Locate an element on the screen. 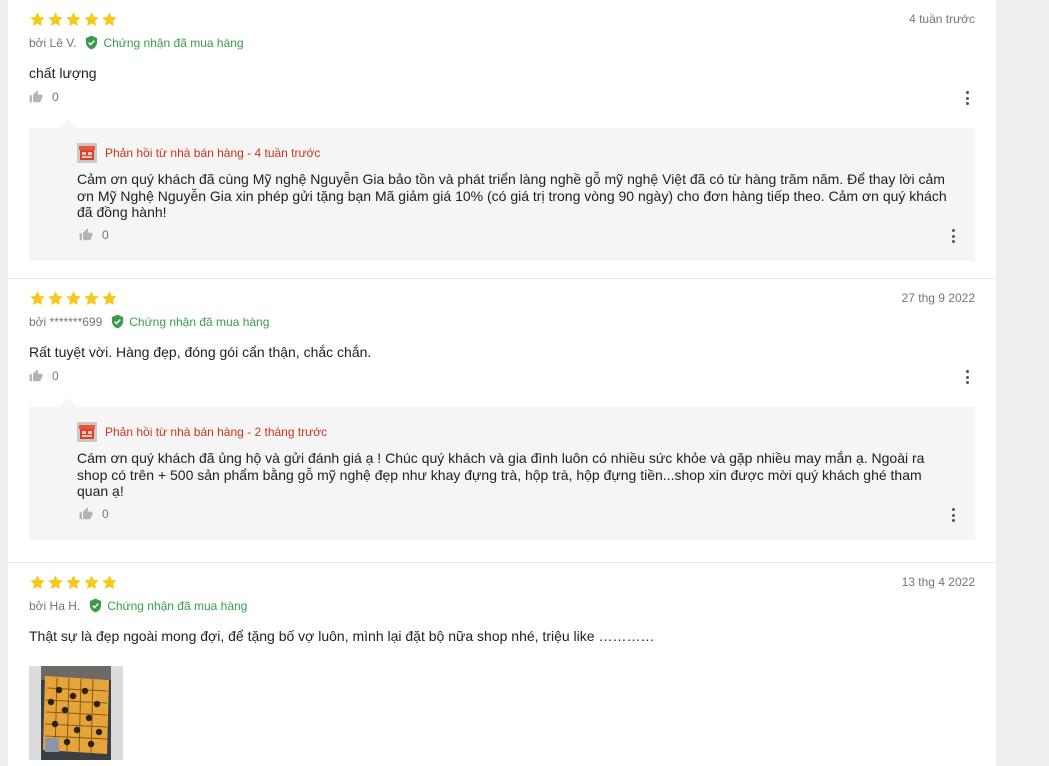  seller-reply-line: đã đồng hành! is located at coordinates (122, 212).